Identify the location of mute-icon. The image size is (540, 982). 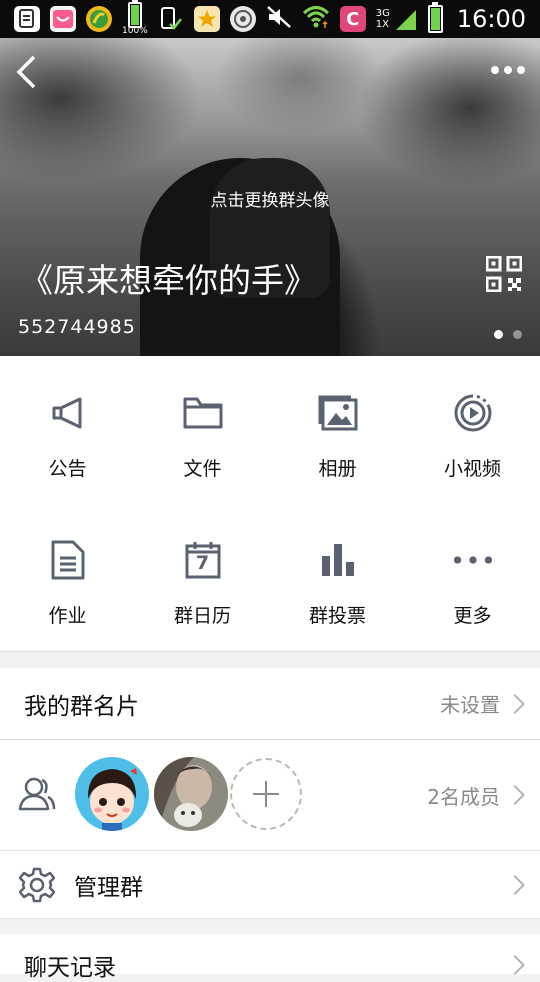
(279, 19).